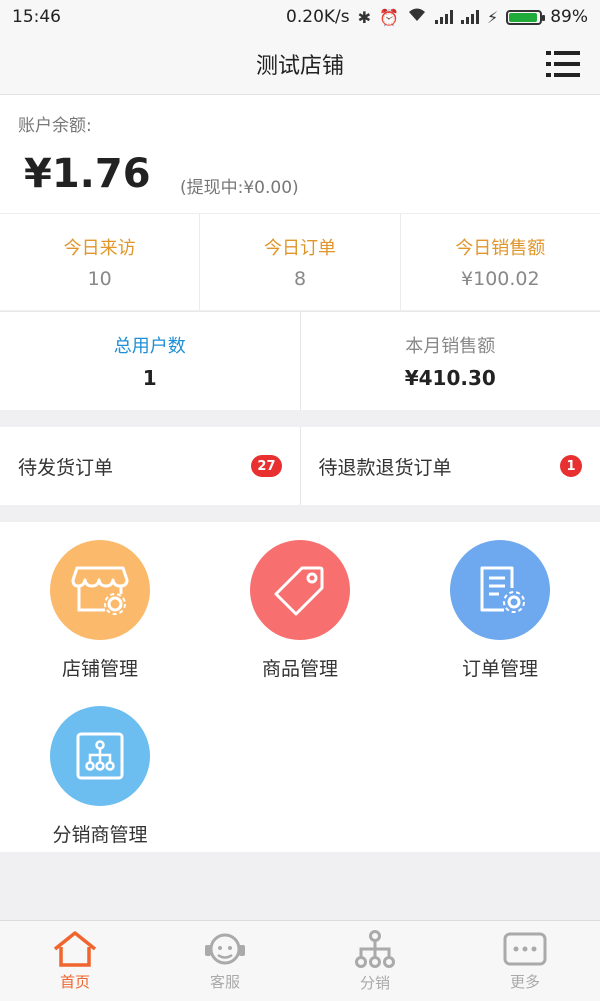  Describe the element at coordinates (500, 667) in the screenshot. I see `grid-label: 订单管理` at that location.